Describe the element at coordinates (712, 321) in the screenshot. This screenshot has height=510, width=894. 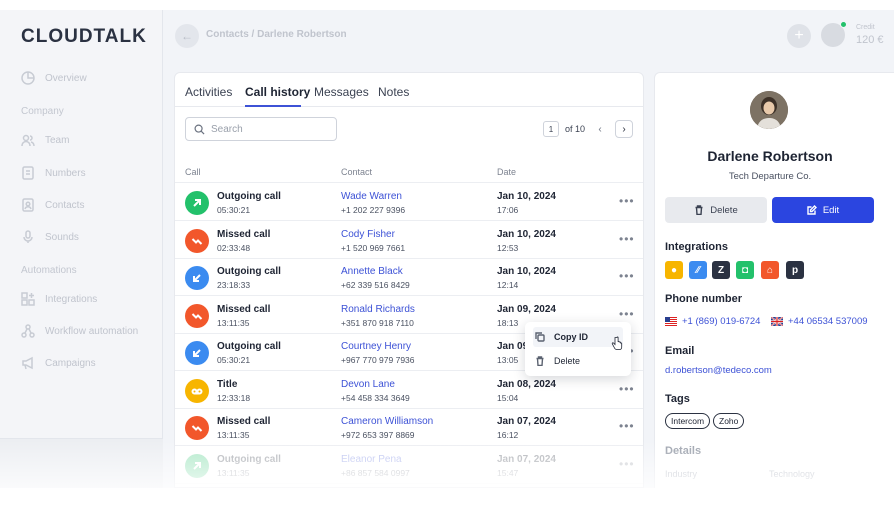
I see `phone-us-link: +1 (869) 019-6724` at that location.